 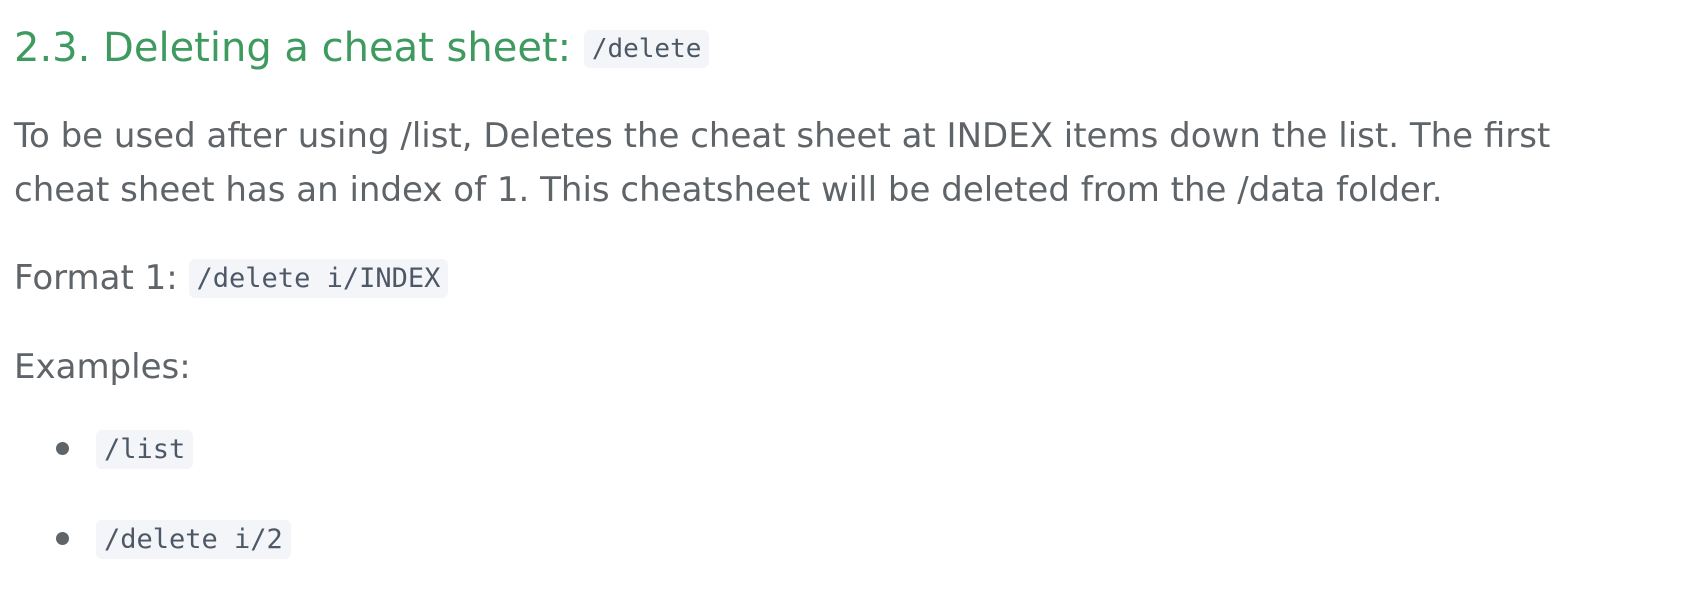 I want to click on example-command-code: /delete i/2, so click(x=193, y=539).